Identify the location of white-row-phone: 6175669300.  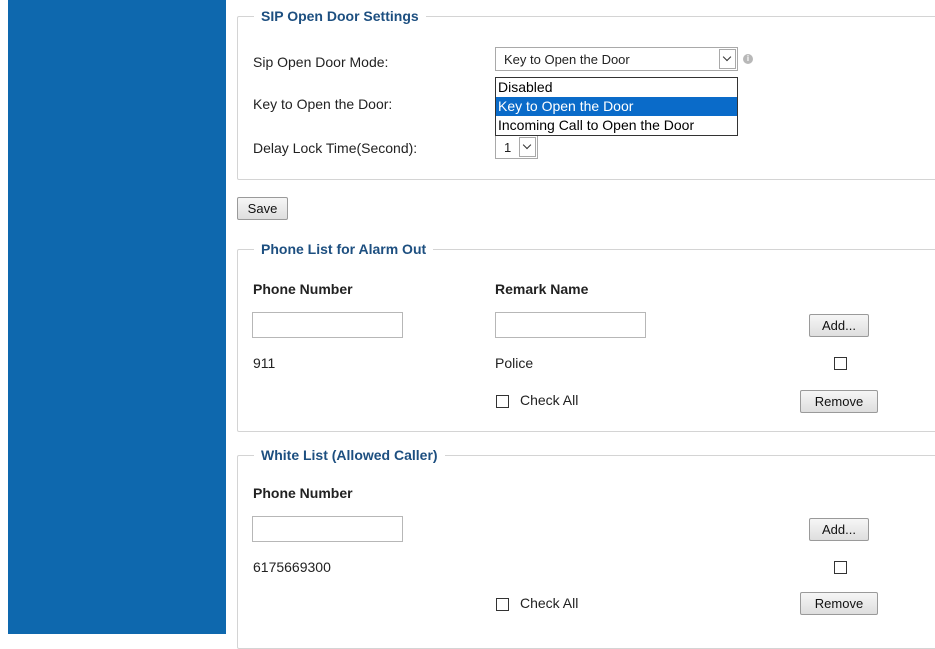
(292, 567).